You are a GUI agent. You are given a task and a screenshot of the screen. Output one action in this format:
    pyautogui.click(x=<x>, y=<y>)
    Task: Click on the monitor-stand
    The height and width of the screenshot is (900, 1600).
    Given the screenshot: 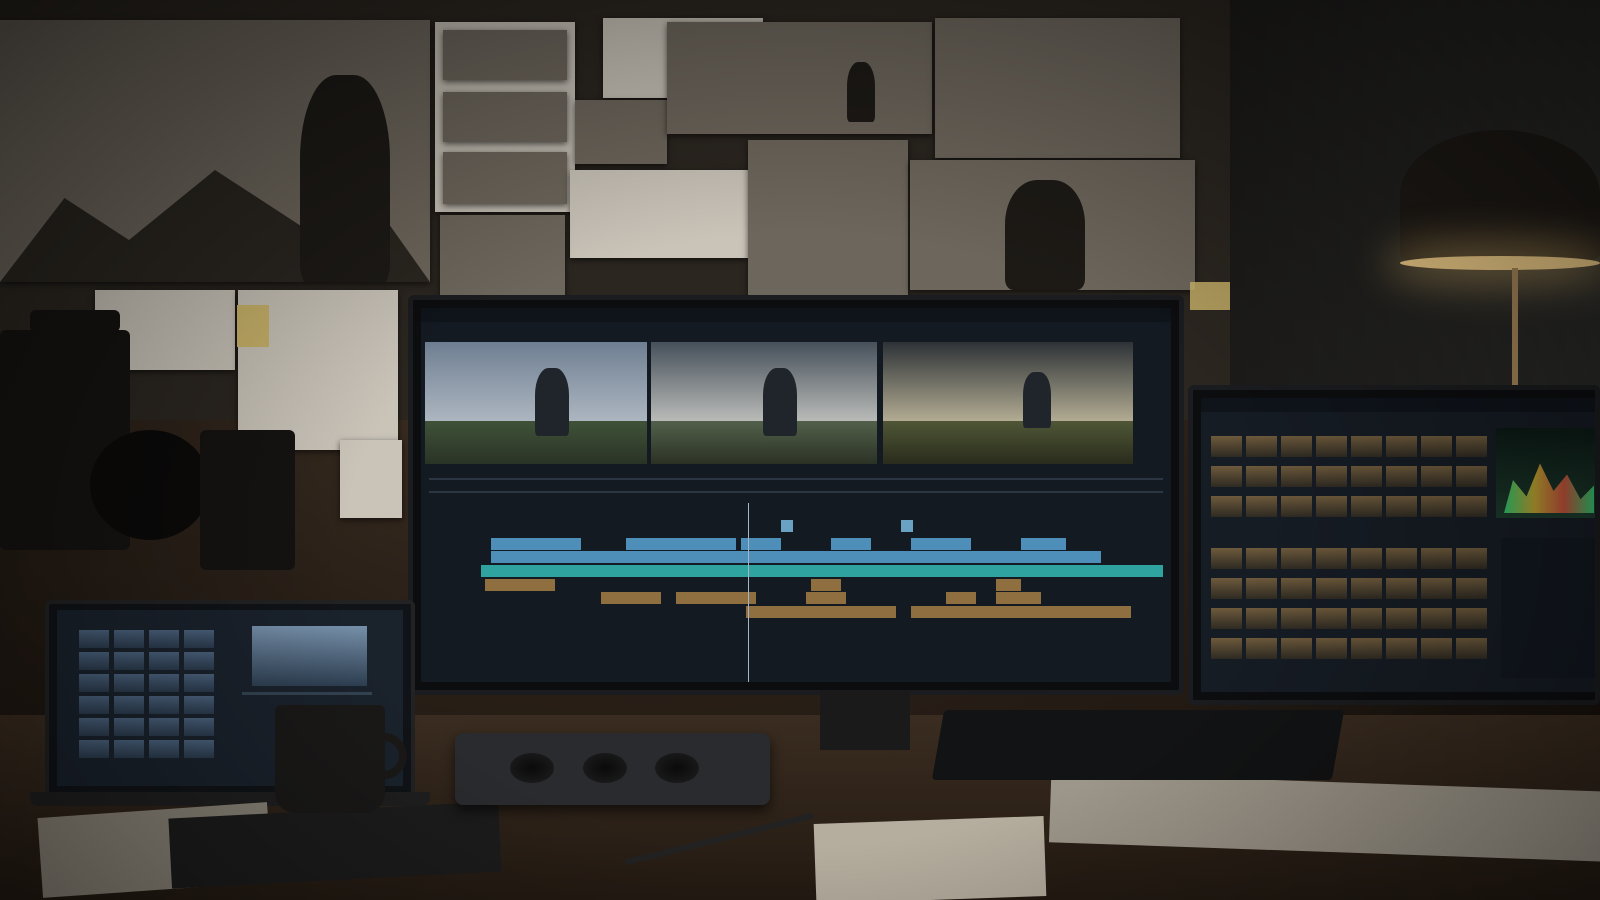 What is the action you would take?
    pyautogui.click(x=865, y=720)
    